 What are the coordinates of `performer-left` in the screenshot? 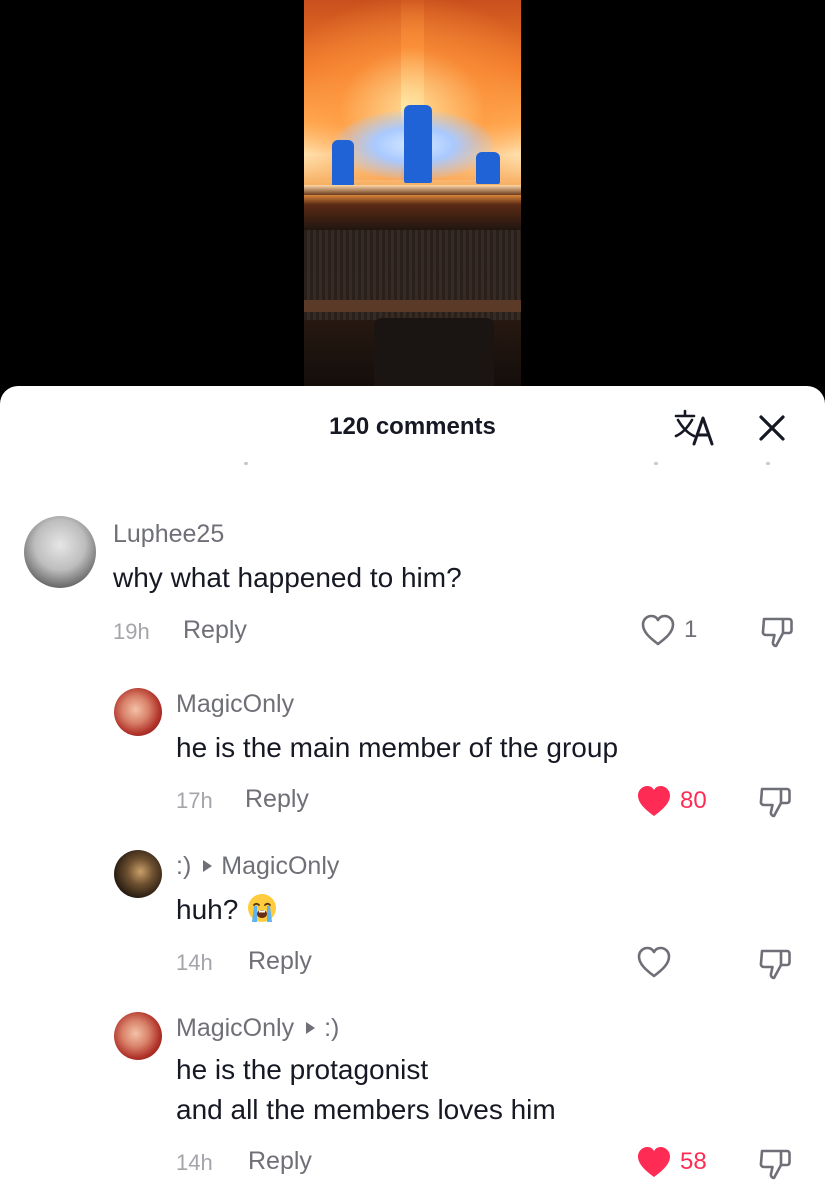 It's located at (343, 163).